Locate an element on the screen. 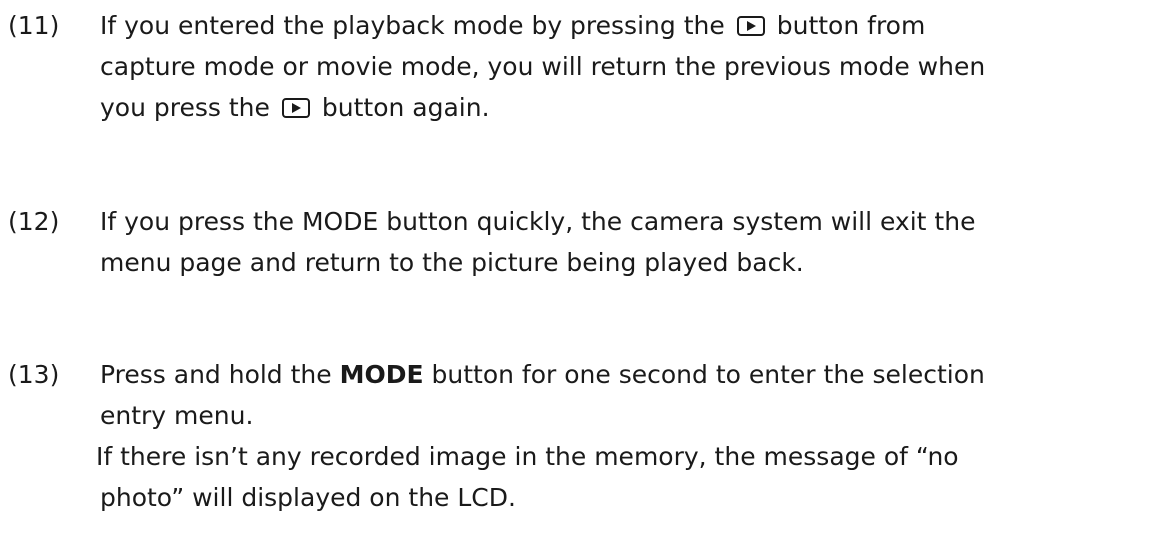 This screenshot has width=1171, height=548. mode-keyword: MODE is located at coordinates (381, 374).